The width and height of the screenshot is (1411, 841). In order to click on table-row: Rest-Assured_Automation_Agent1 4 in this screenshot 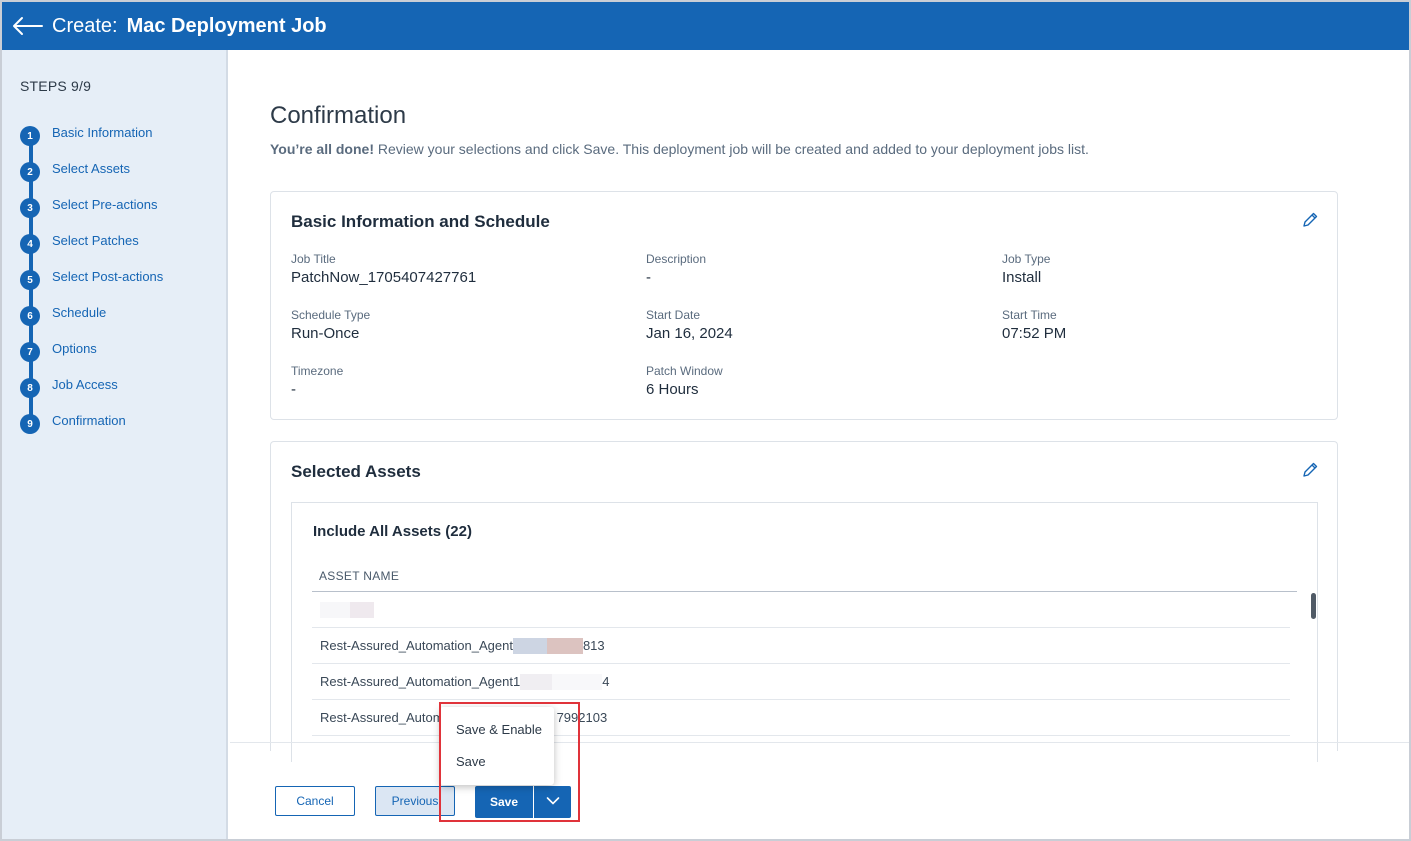, I will do `click(801, 682)`.